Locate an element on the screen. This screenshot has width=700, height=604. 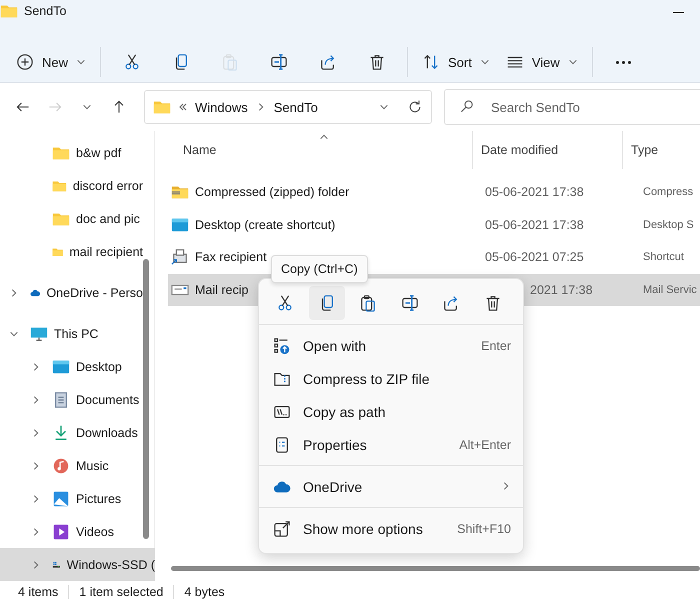
monitor-icon is located at coordinates (39, 333).